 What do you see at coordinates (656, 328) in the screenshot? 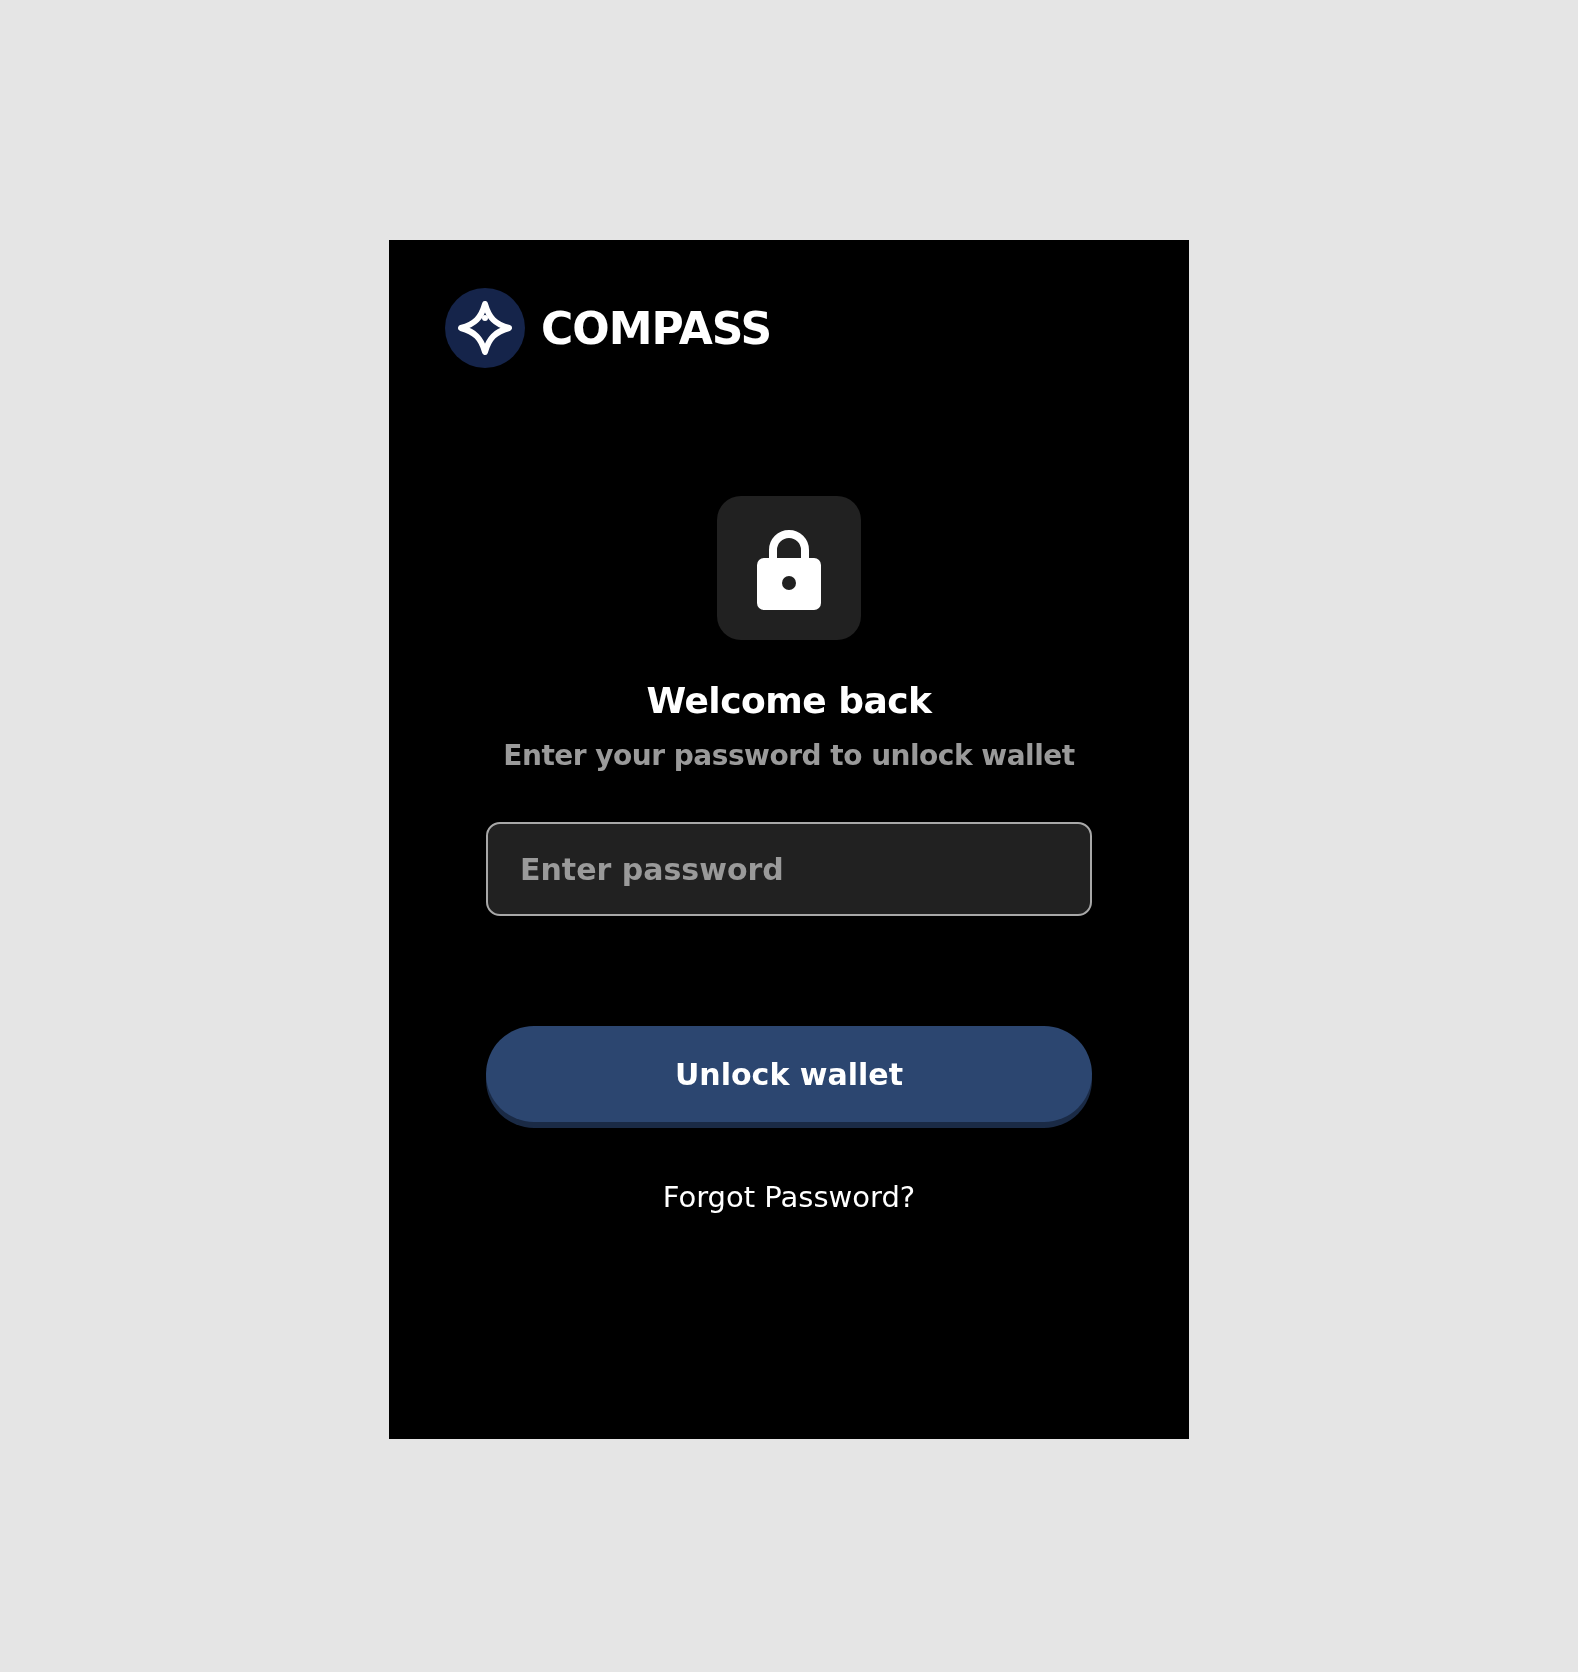
I see `brand-name: COMPASS` at bounding box center [656, 328].